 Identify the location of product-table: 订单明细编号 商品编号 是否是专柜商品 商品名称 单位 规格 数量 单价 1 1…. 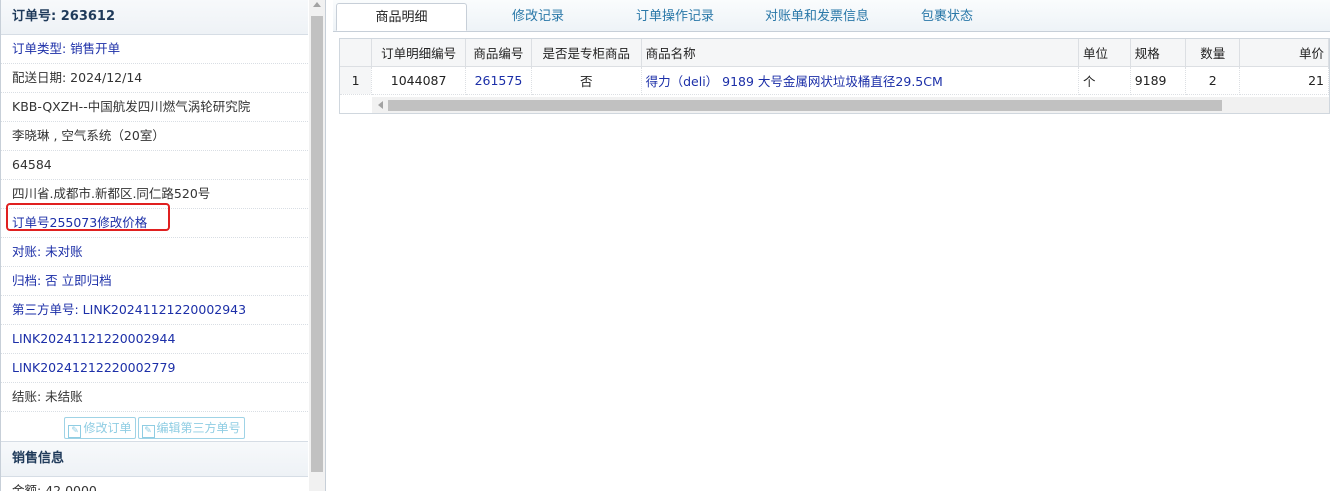
(834, 67).